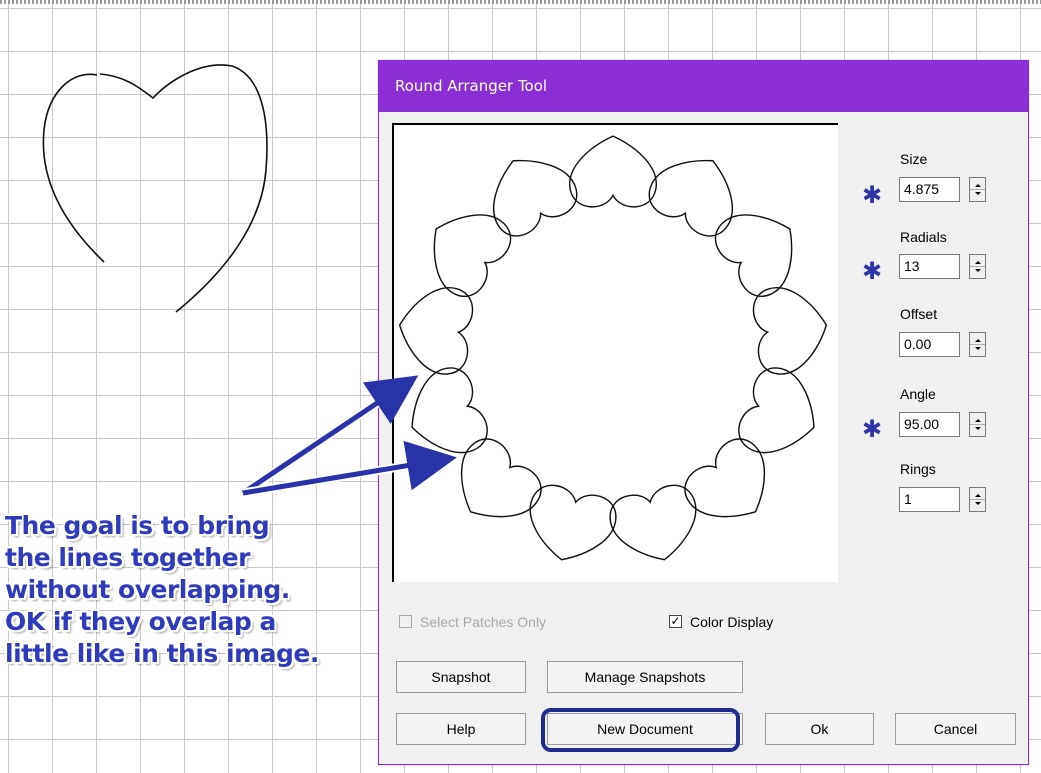  What do you see at coordinates (645, 677) in the screenshot?
I see `manage-snapshots-button: Manage Snapshots` at bounding box center [645, 677].